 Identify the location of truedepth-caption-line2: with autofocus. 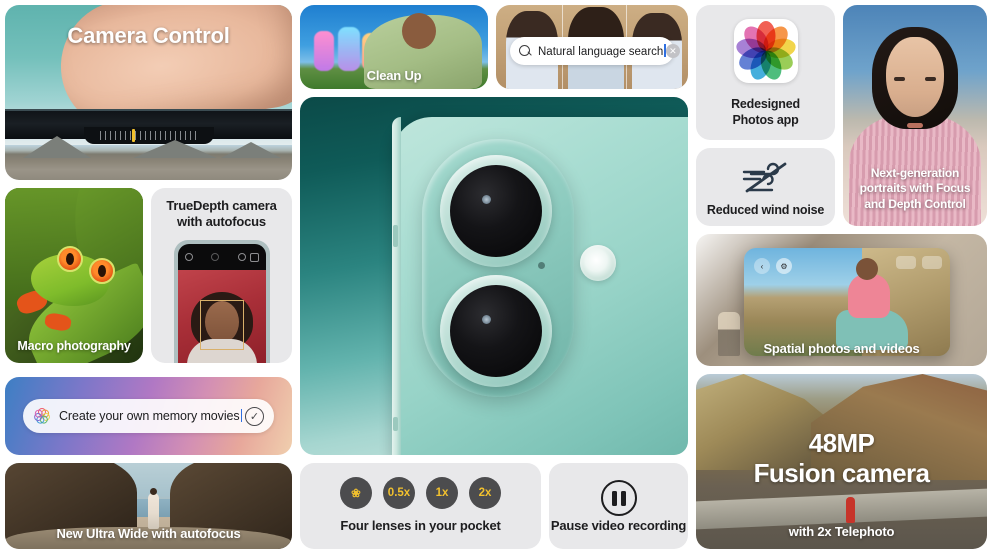
(221, 221).